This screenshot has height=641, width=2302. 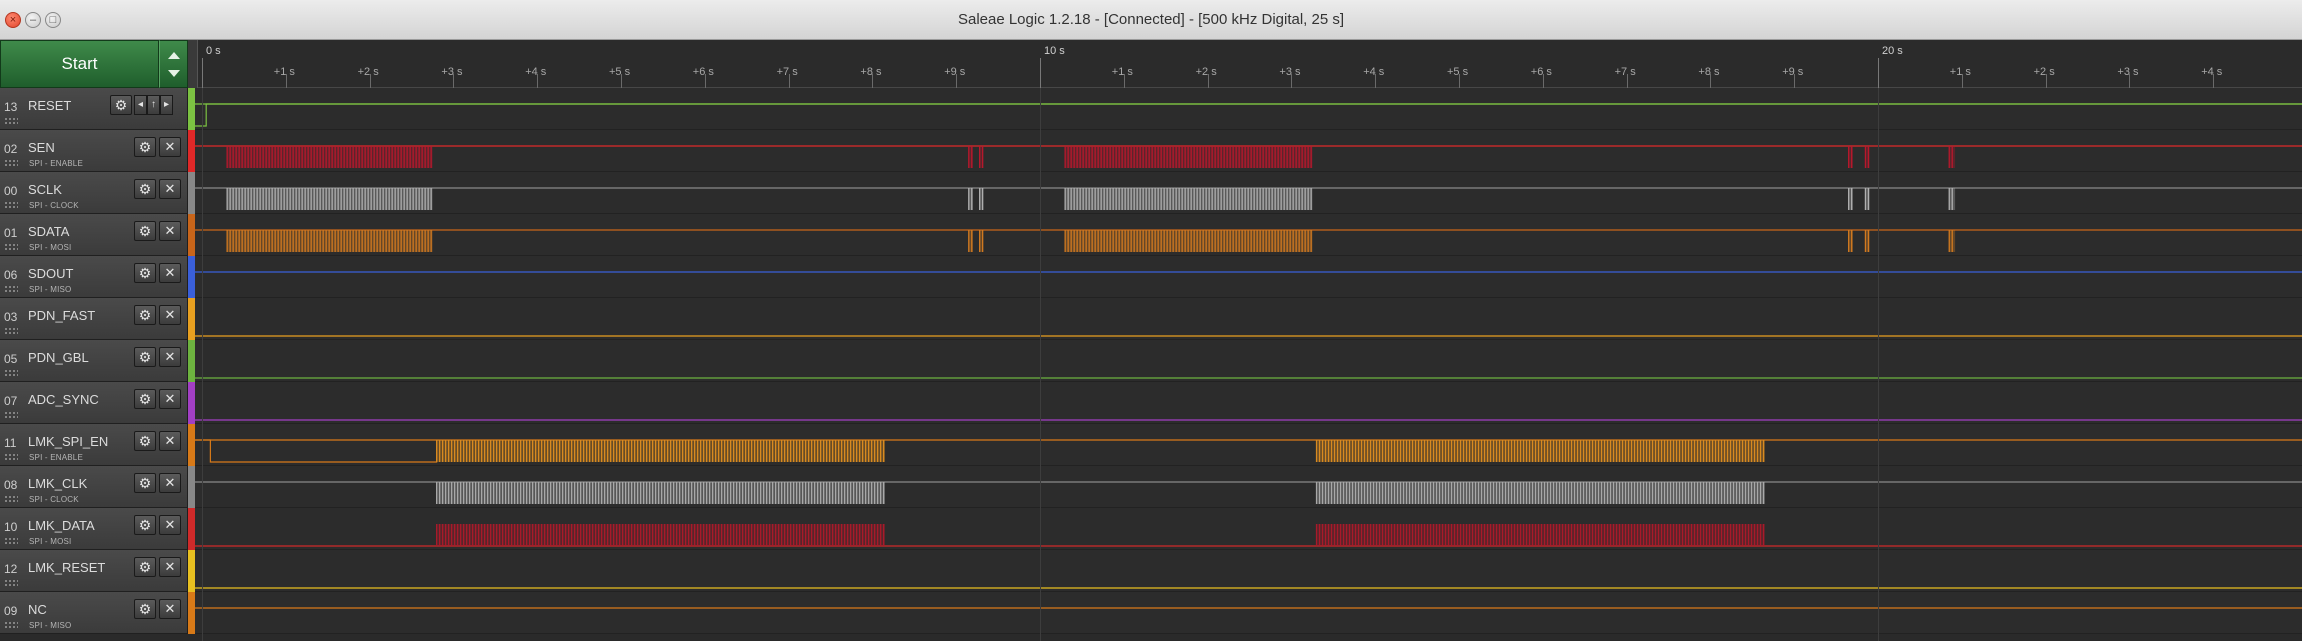 I want to click on channel-row: 10 LMK_DATA SPI - MOSI ⚙ ✕, so click(x=1151, y=529).